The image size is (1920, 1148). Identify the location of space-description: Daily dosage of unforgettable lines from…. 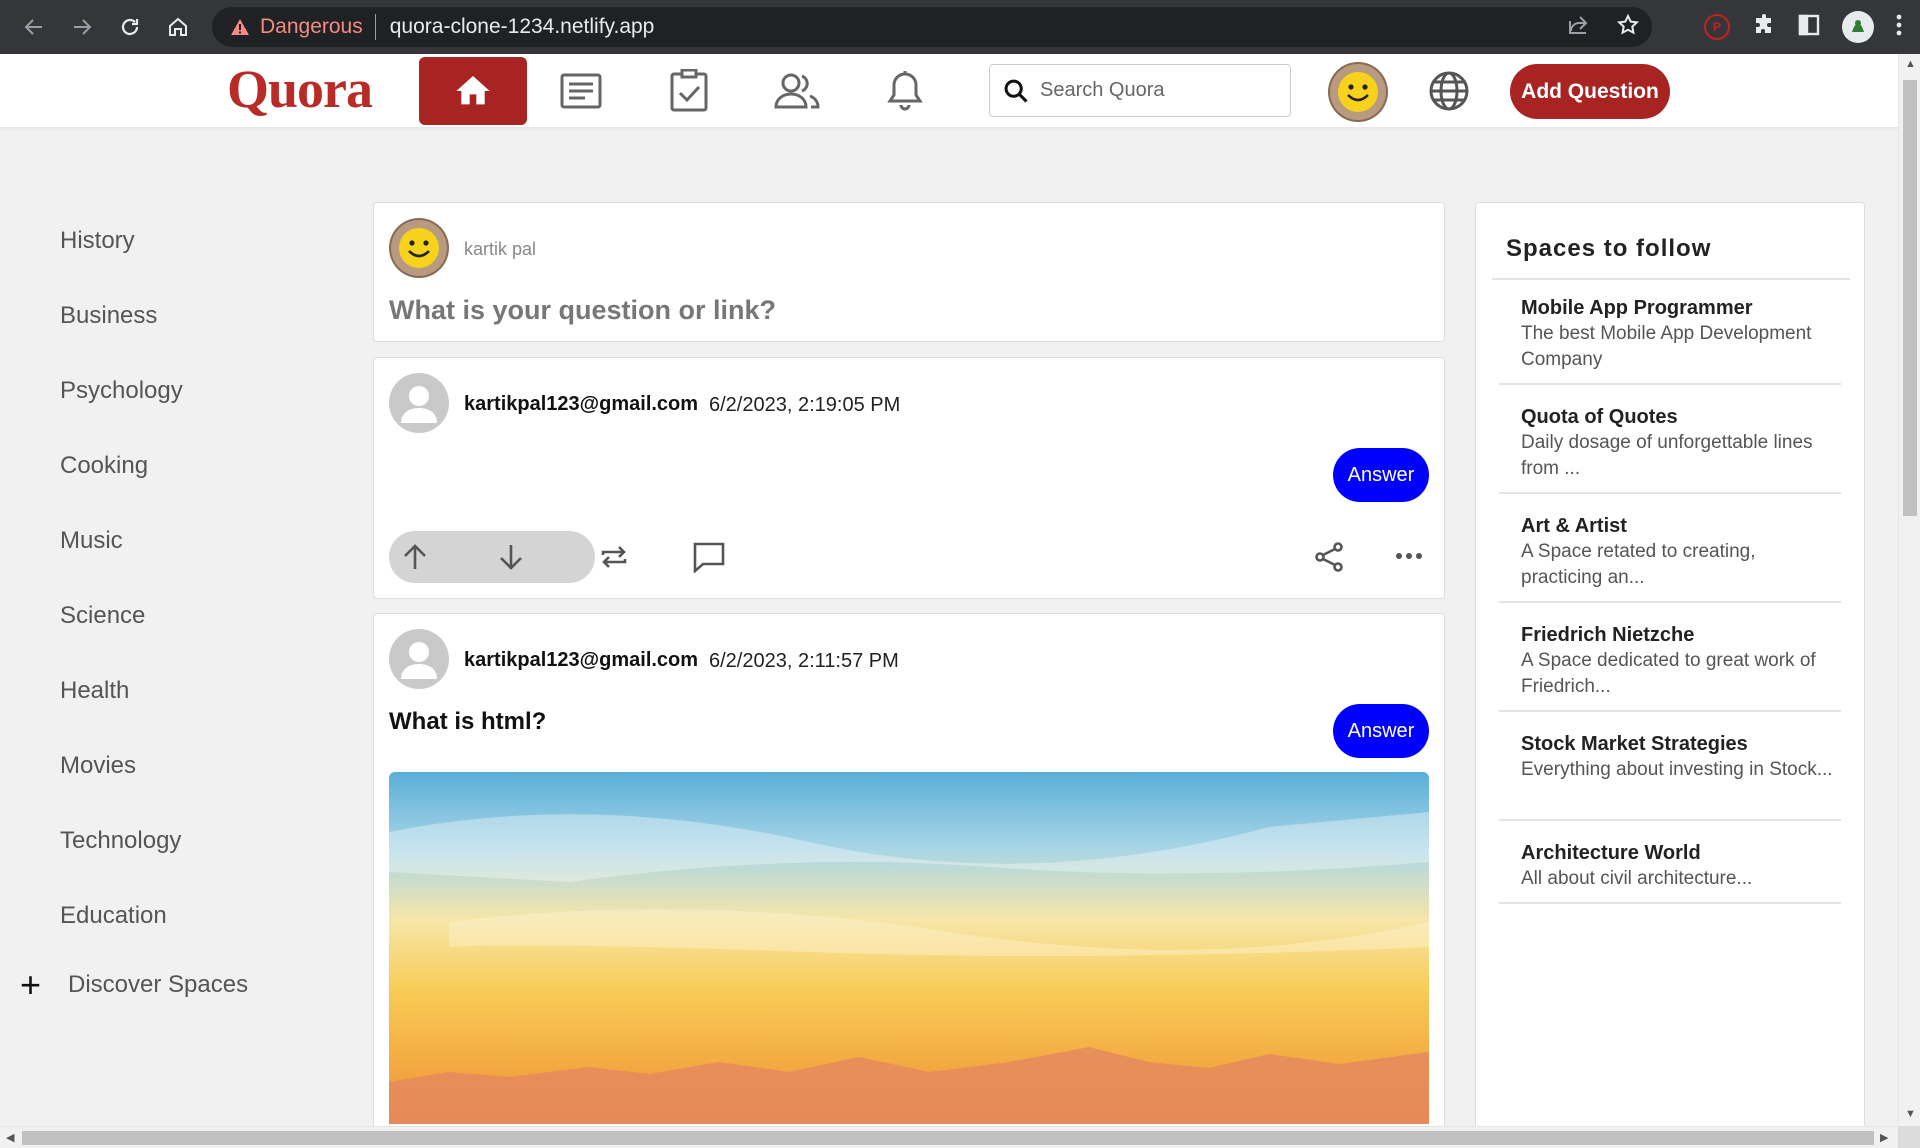
(1667, 455).